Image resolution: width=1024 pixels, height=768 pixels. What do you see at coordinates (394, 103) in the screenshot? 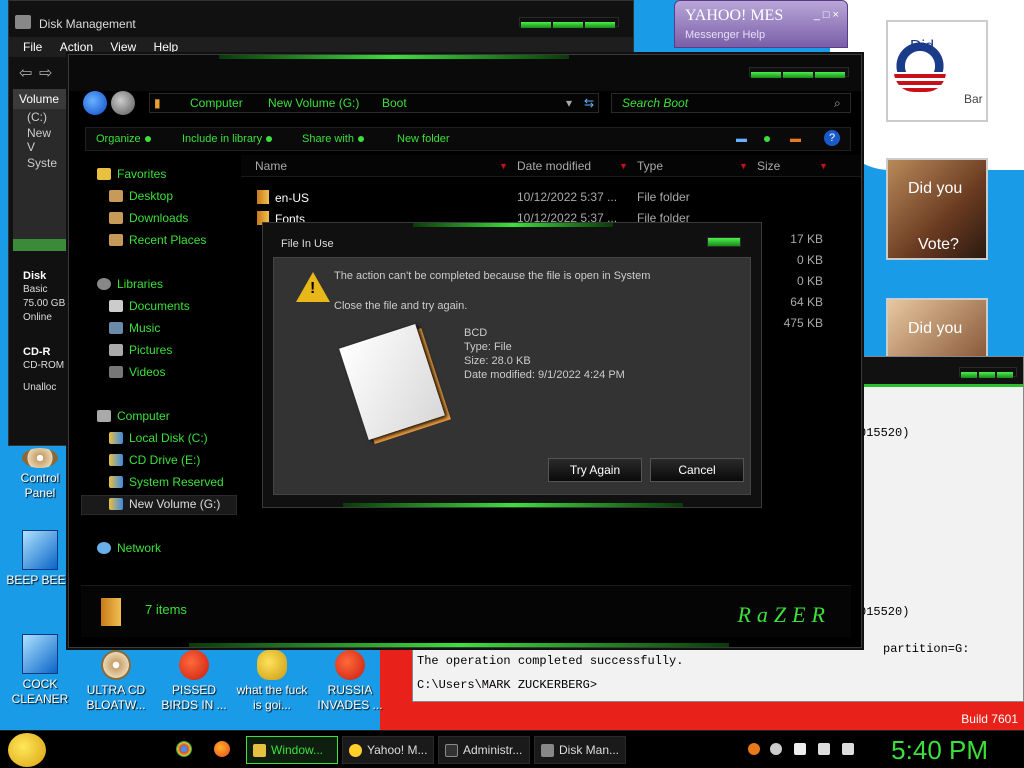
I see `breadcrumb-boot: Boot` at bounding box center [394, 103].